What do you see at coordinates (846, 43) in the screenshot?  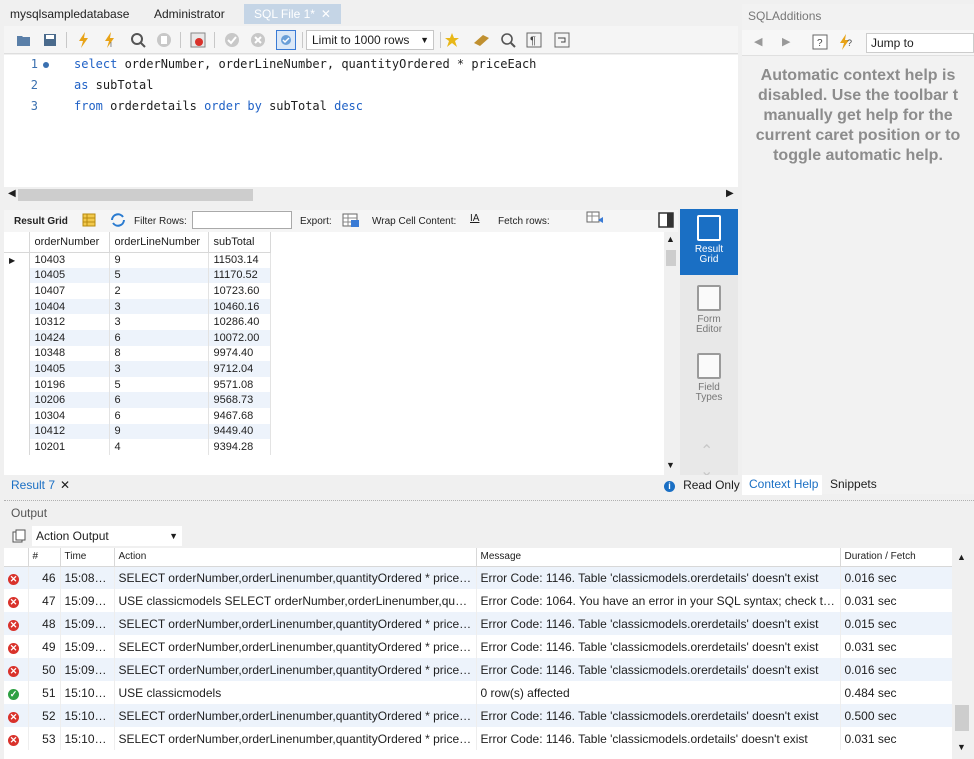 I see `auto-help-icon: ?` at bounding box center [846, 43].